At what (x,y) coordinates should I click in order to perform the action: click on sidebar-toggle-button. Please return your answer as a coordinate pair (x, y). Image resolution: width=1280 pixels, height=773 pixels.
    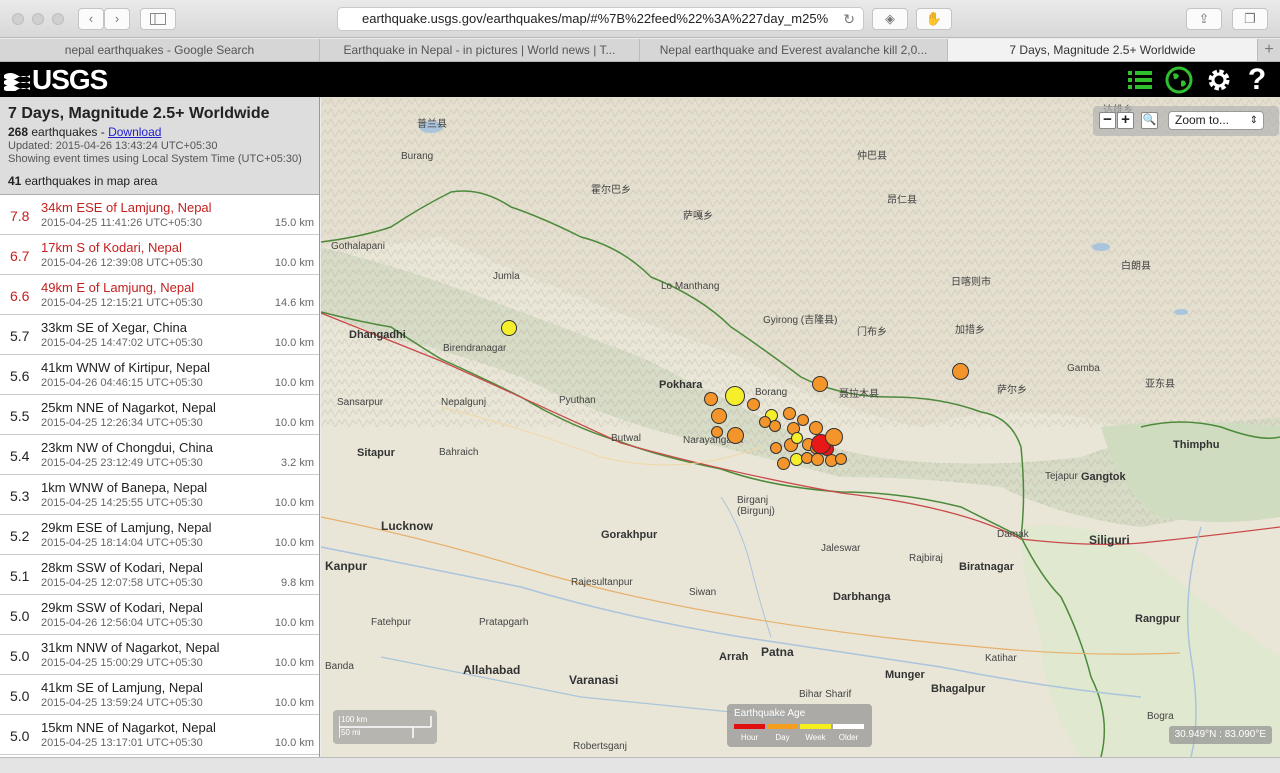
    Looking at the image, I should click on (158, 19).